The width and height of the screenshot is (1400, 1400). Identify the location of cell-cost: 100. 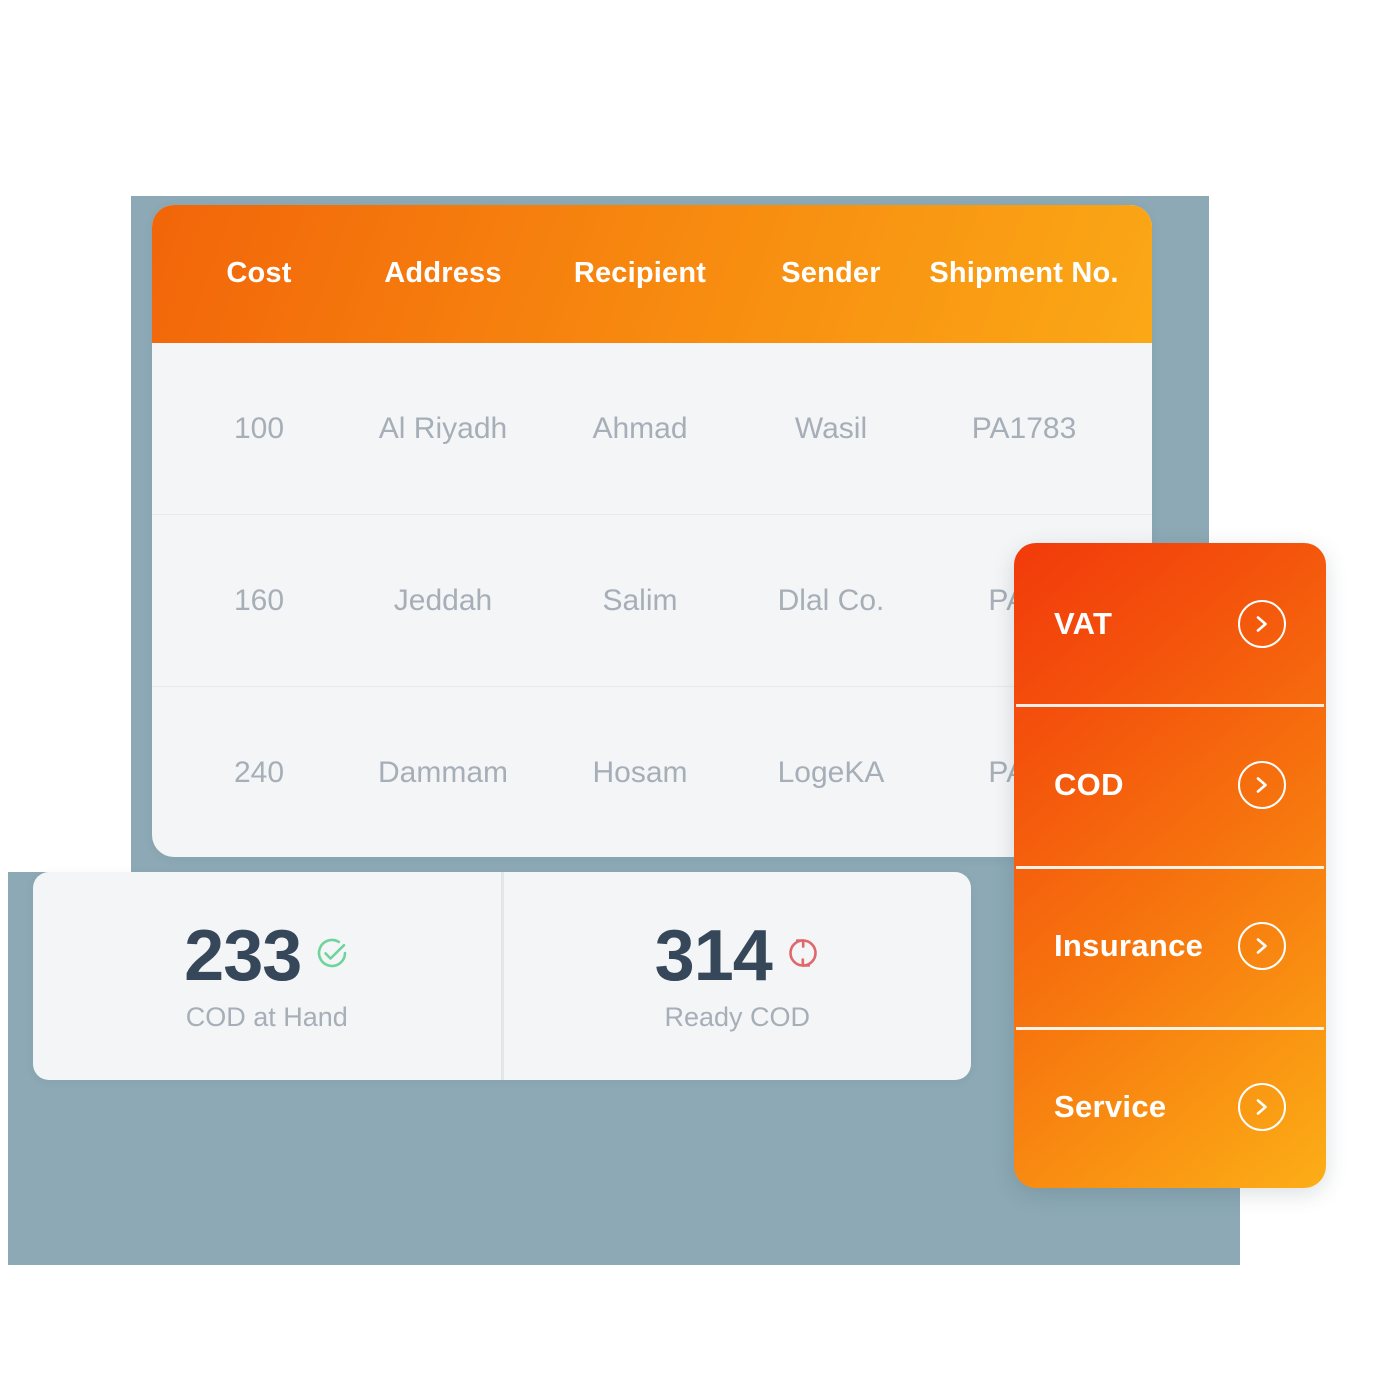
(259, 428).